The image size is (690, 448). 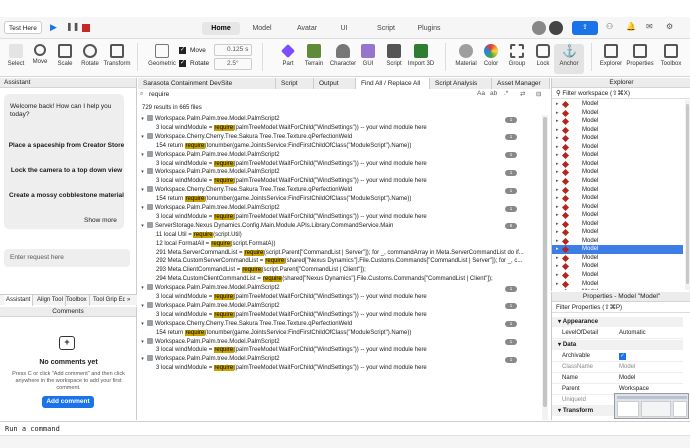 I want to click on tab-toolbox: Toolbox, so click(x=77, y=300).